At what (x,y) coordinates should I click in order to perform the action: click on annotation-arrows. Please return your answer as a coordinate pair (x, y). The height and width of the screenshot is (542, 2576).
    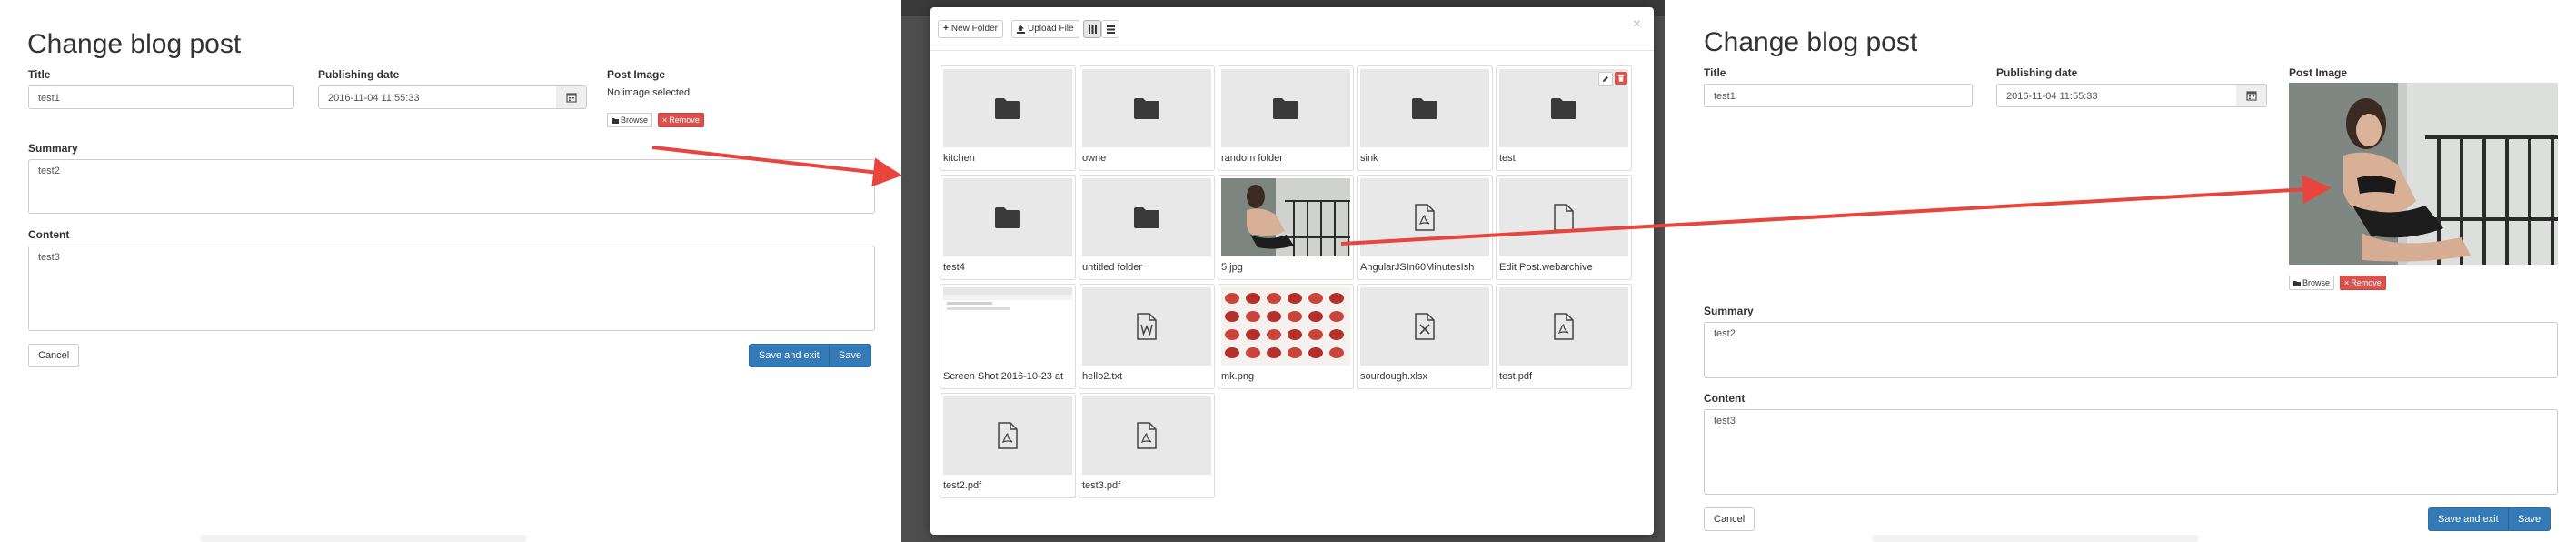
    Looking at the image, I should click on (1491, 196).